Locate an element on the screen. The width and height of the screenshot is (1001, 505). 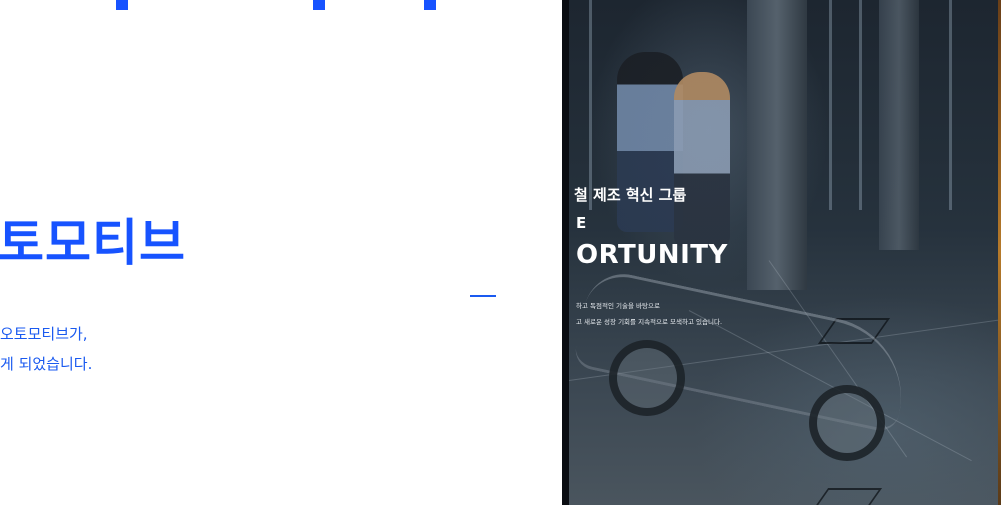
floor-tile is located at coordinates (846, 496).